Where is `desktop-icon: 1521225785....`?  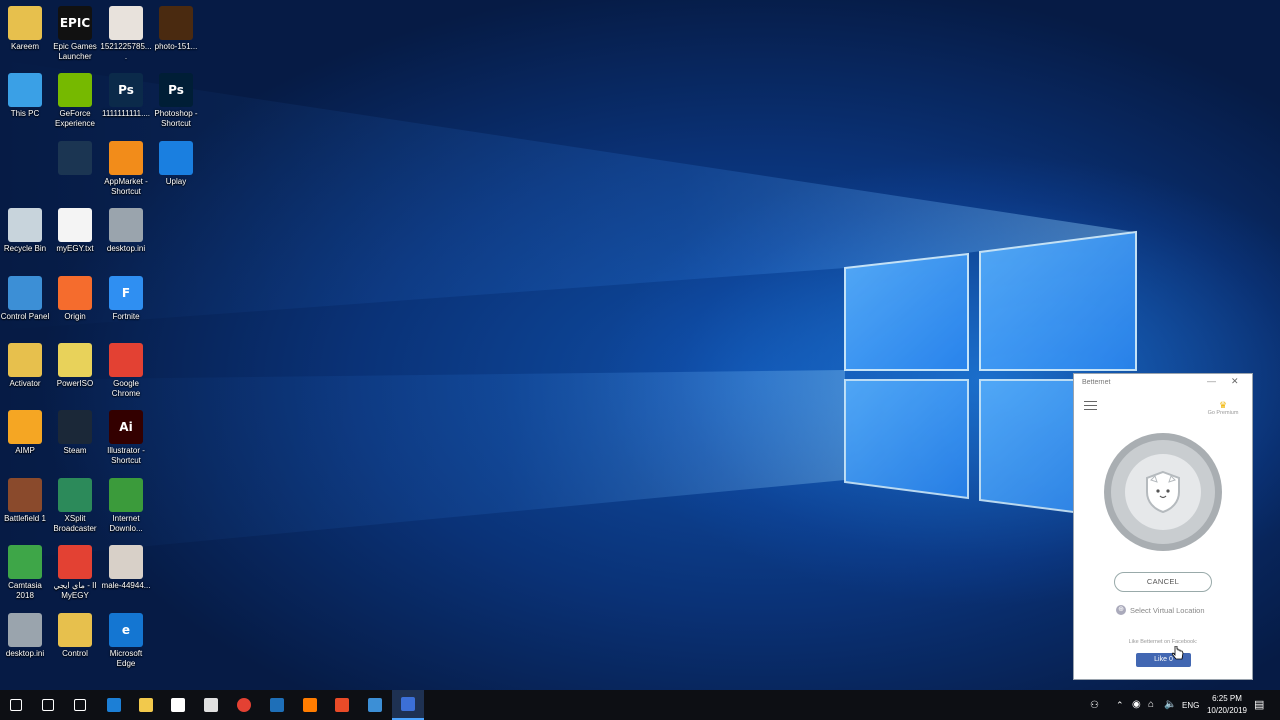
desktop-icon: 1521225785.... is located at coordinates (126, 34).